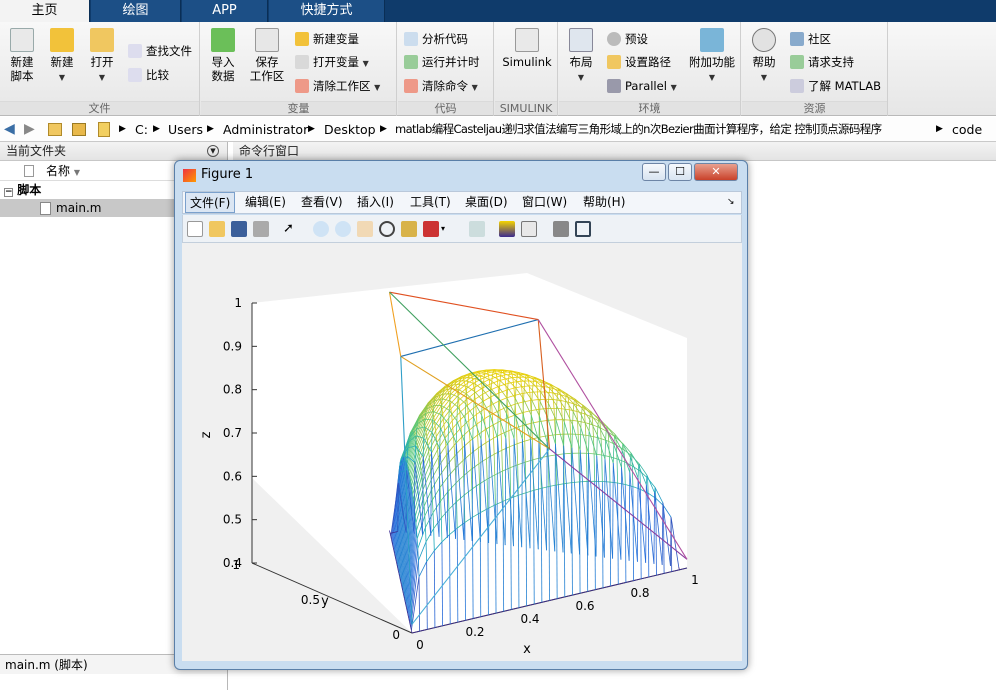  I want to click on analyze-code-button: 分析代码, so click(436, 39).